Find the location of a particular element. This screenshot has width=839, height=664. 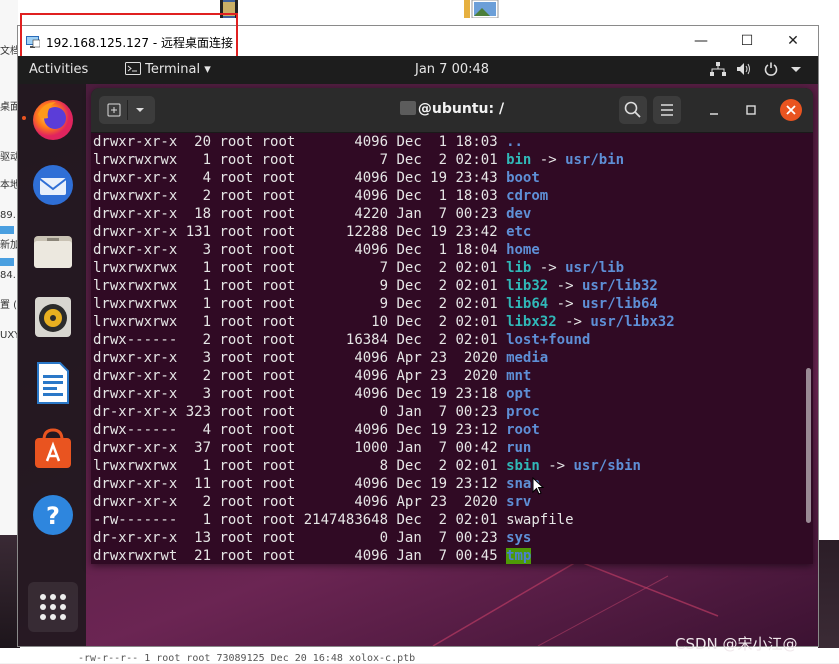

ls-time: 18:03 is located at coordinates (472, 142).